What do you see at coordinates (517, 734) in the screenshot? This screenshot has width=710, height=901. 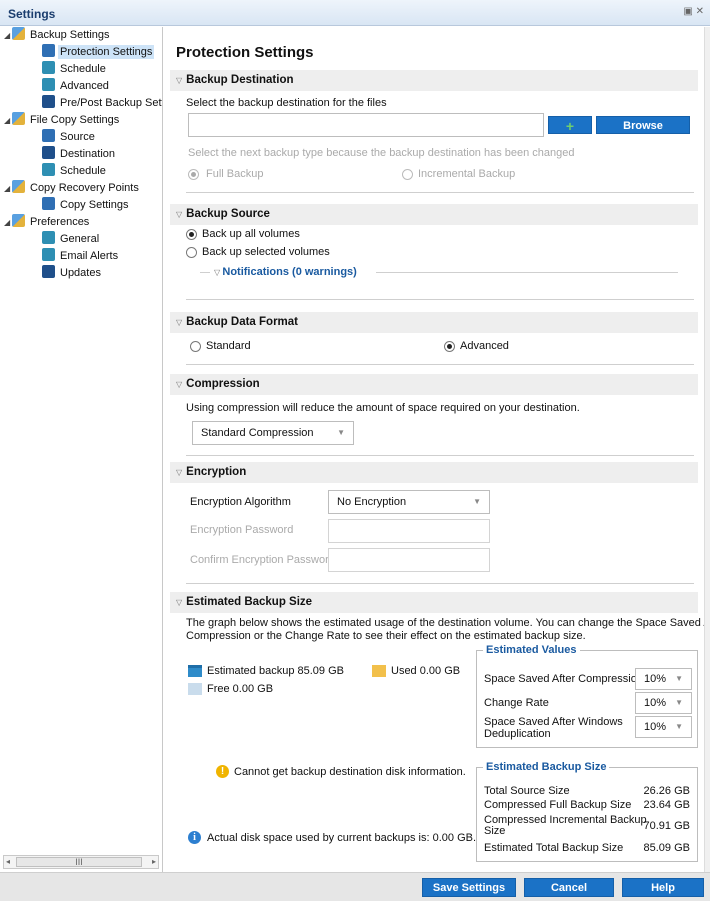 I see `dedup-label-line2: Deduplication` at bounding box center [517, 734].